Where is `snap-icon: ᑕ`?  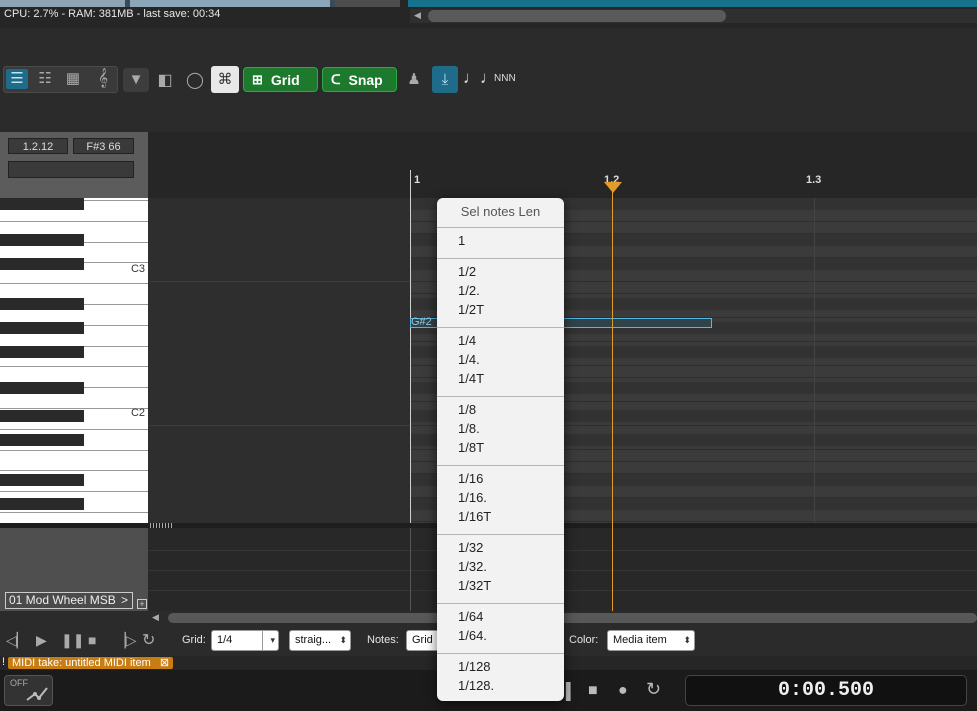 snap-icon: ᑕ is located at coordinates (336, 79).